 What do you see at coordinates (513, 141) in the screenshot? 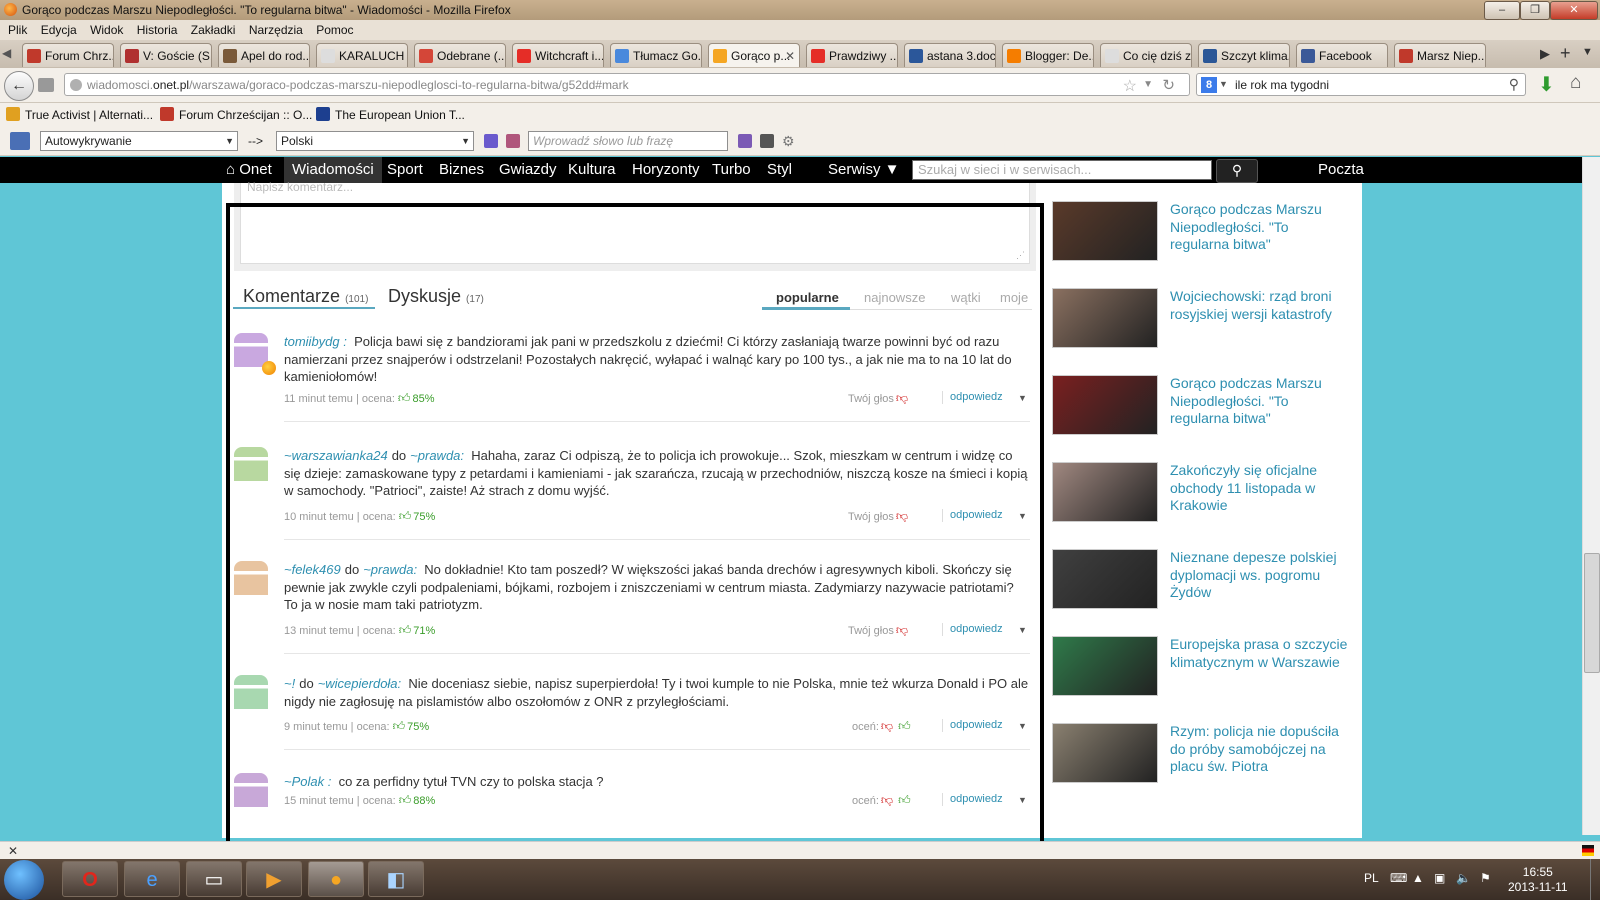
I see `translate-selection-icon` at bounding box center [513, 141].